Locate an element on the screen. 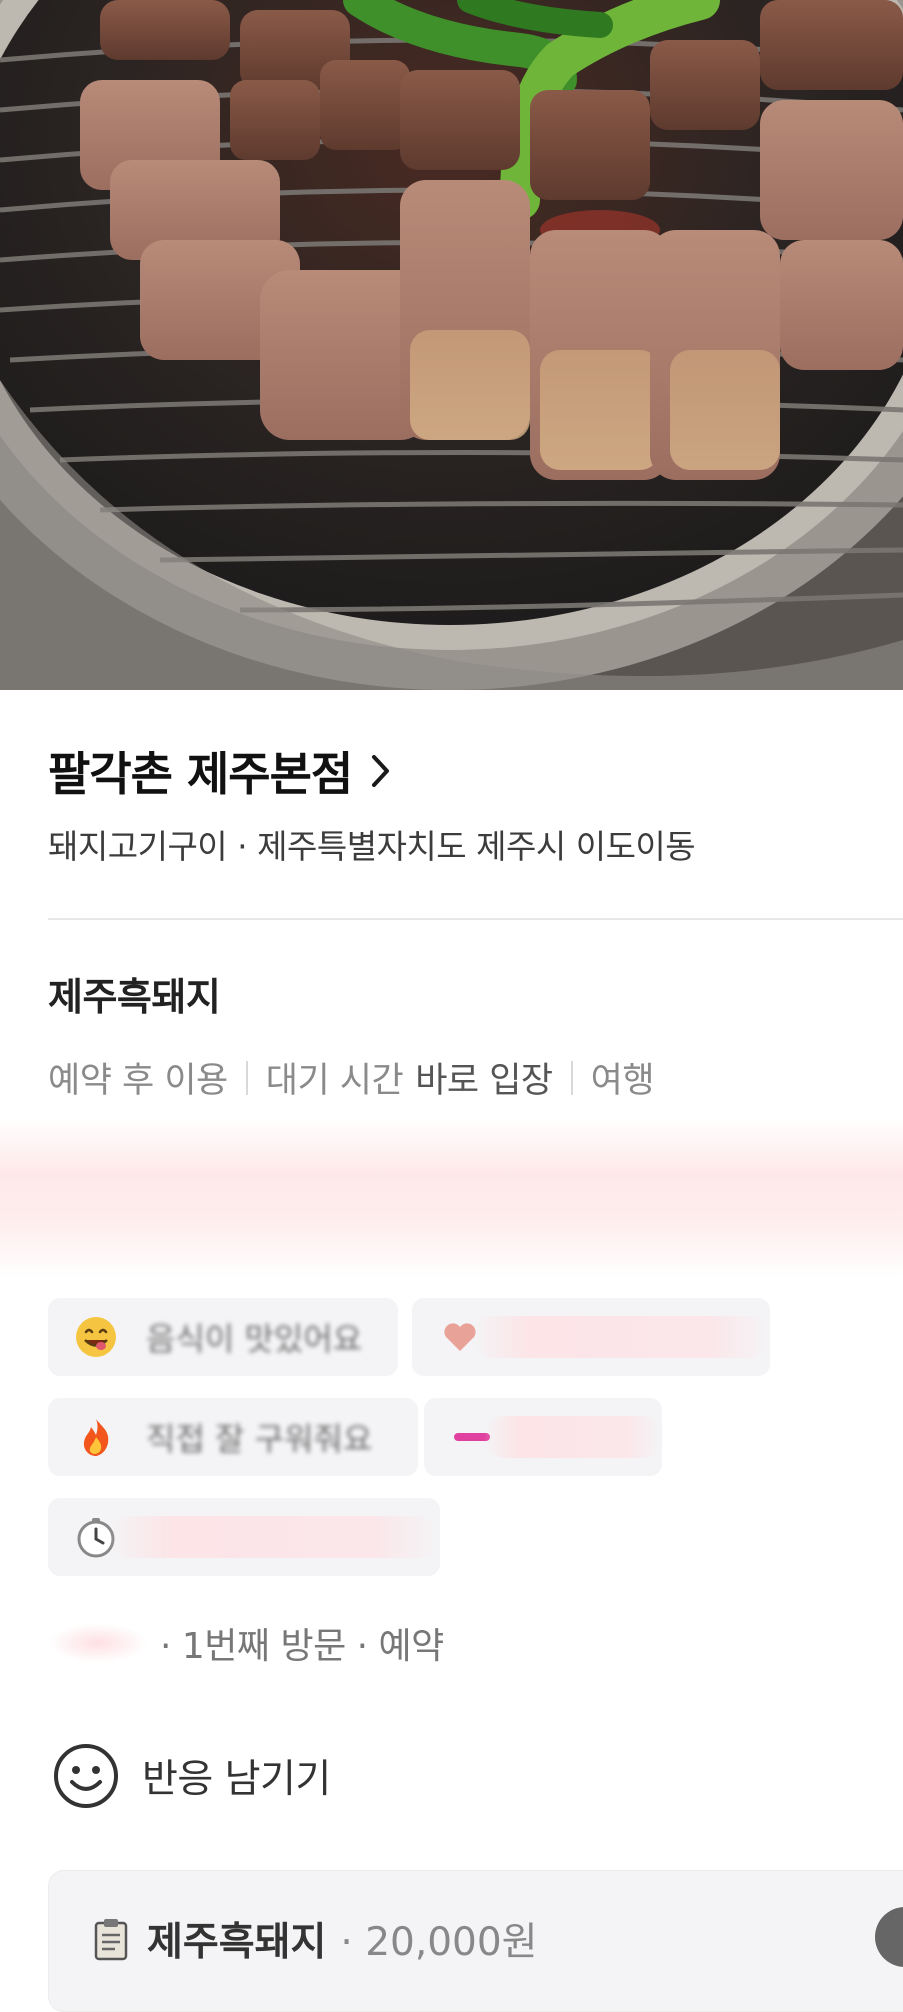  leave-reaction-button: 반응 남기기 is located at coordinates (191, 1776).